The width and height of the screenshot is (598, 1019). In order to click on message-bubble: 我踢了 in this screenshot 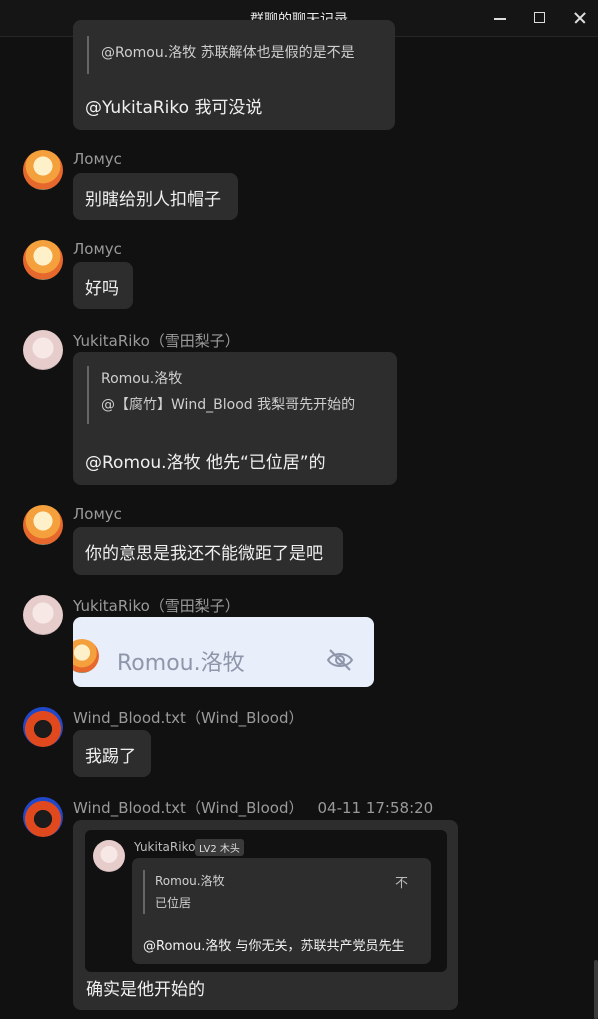, I will do `click(112, 753)`.